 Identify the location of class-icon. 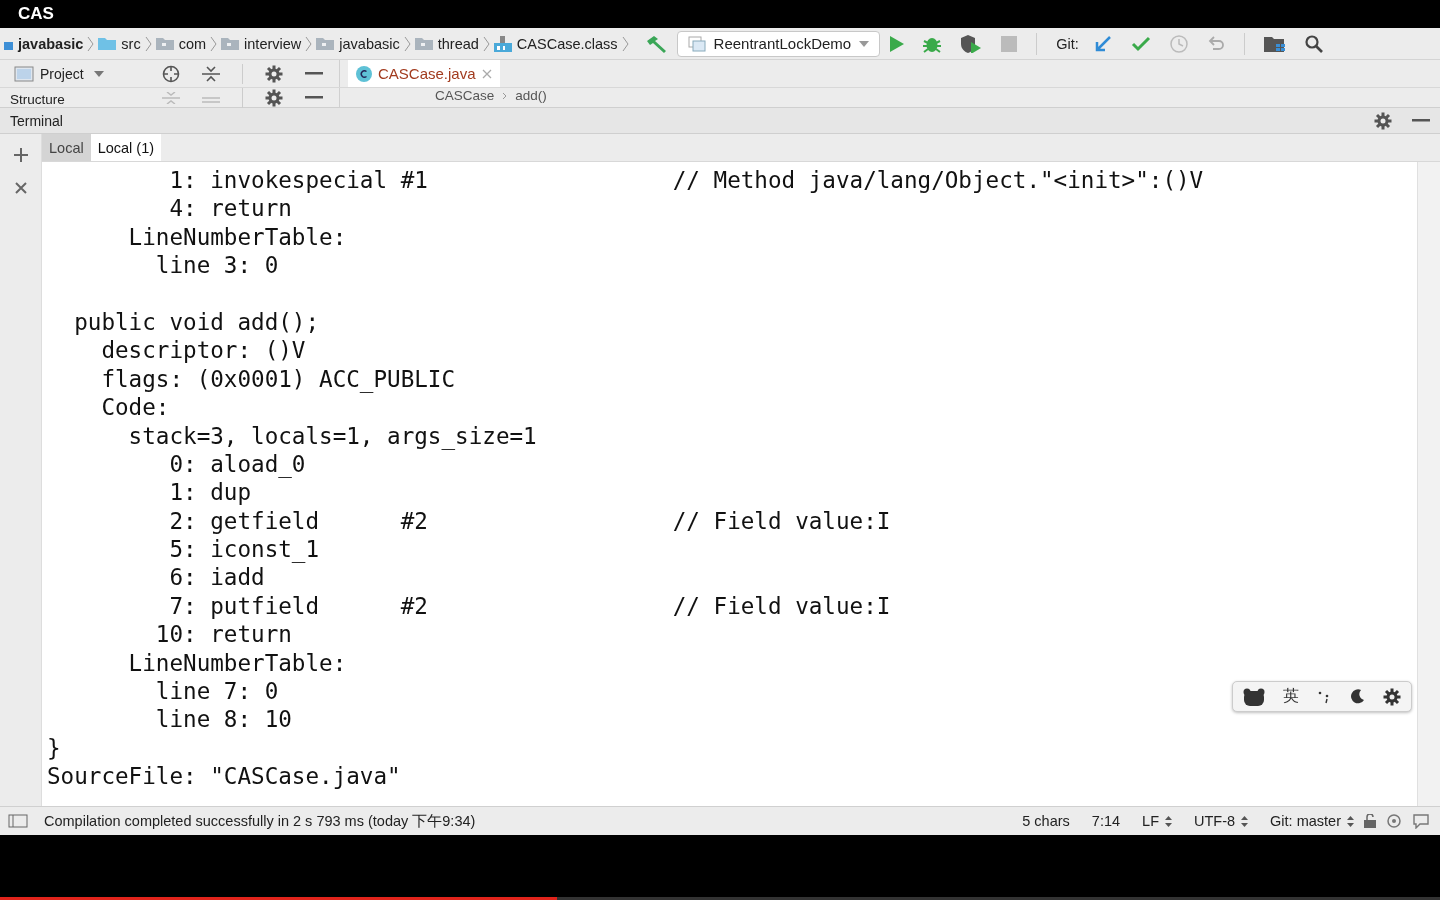
(364, 73).